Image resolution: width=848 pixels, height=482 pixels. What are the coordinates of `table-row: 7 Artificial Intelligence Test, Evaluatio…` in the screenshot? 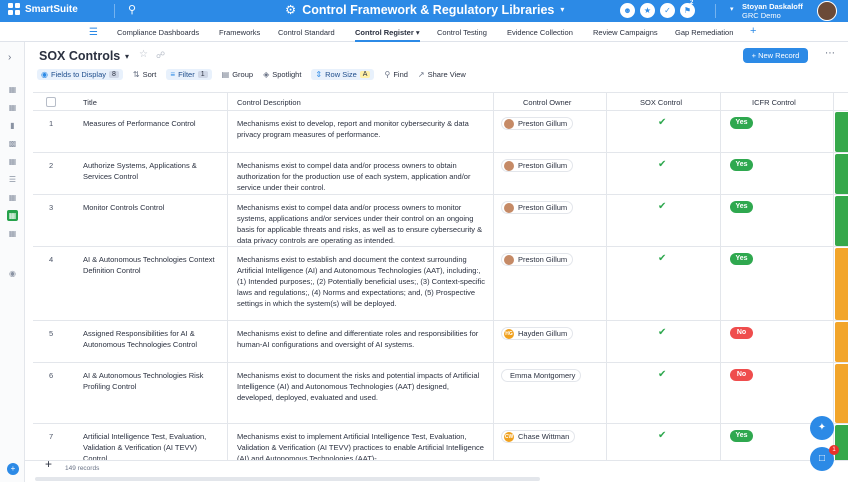 It's located at (440, 442).